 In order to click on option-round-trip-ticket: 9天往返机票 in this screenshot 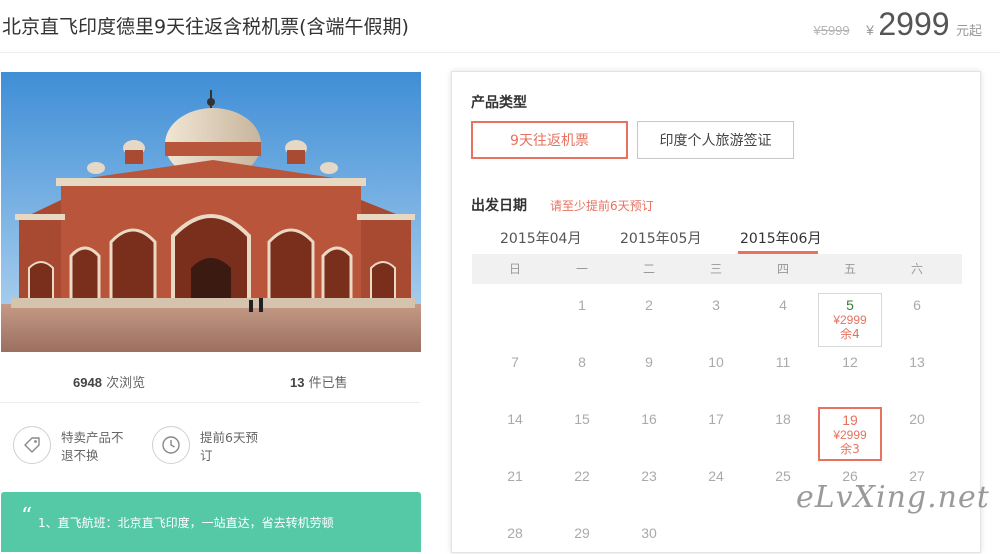, I will do `click(549, 140)`.